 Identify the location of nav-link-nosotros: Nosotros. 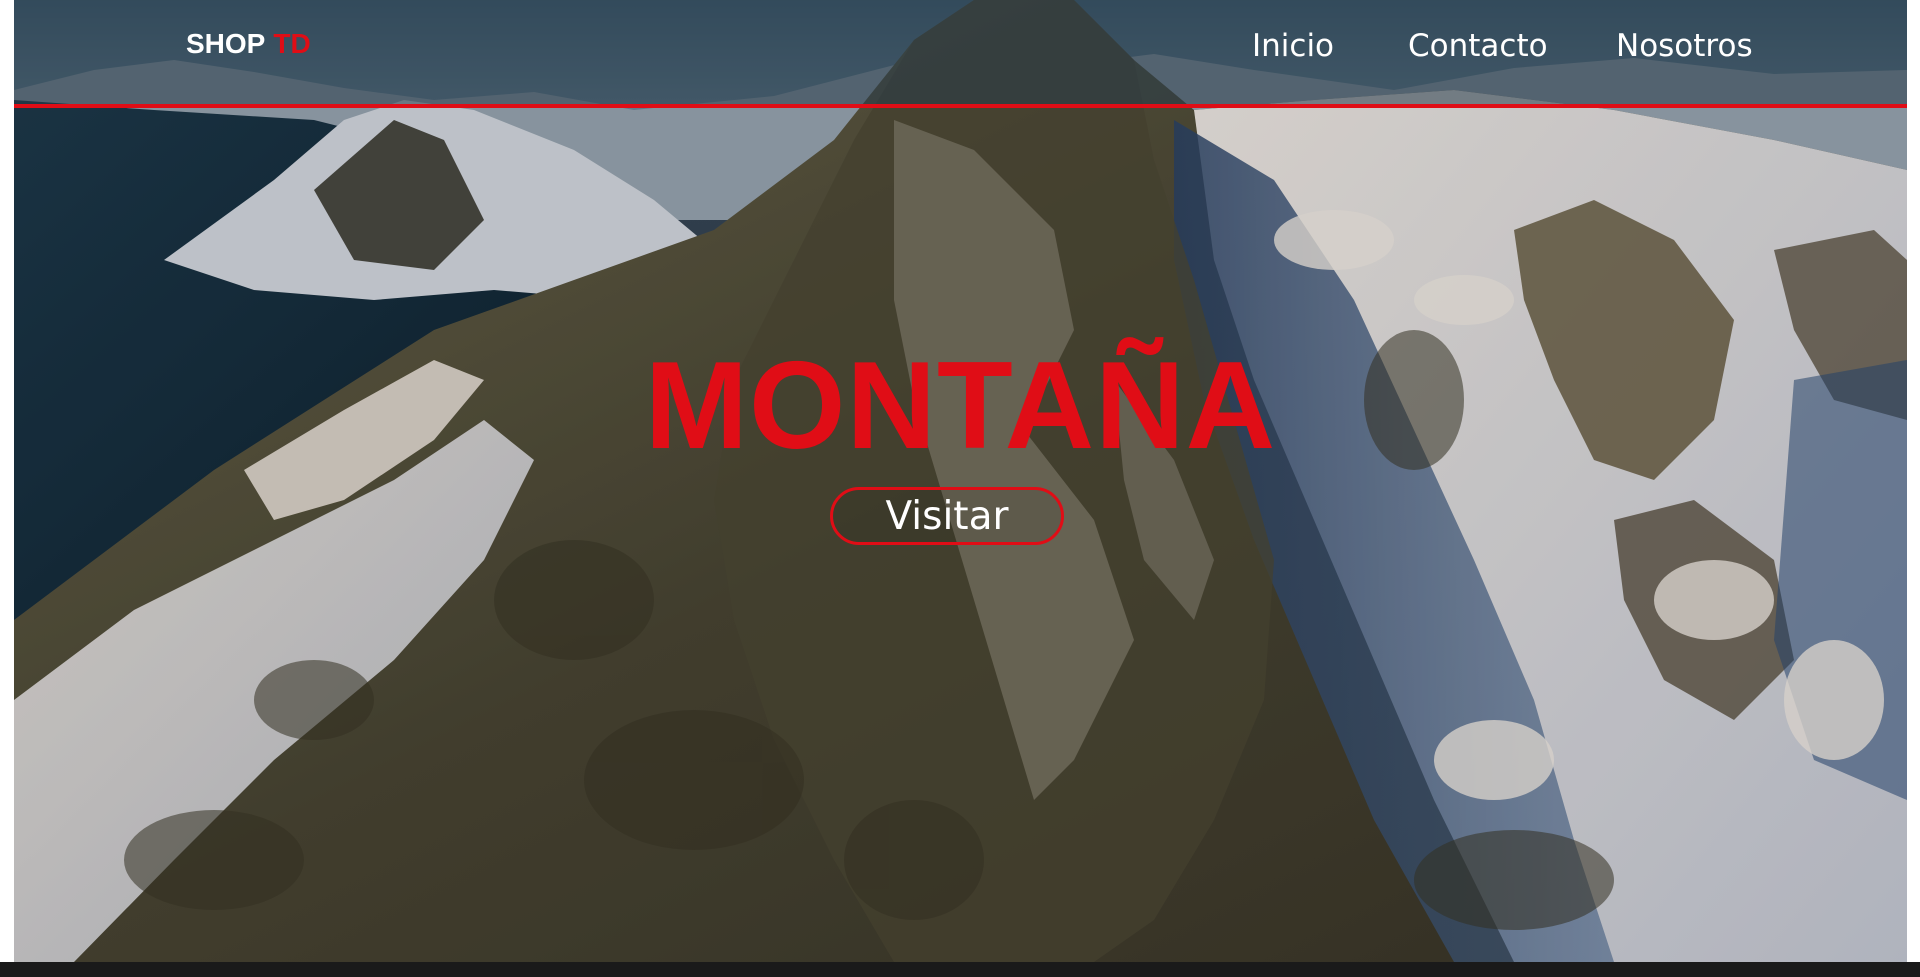
(1684, 46).